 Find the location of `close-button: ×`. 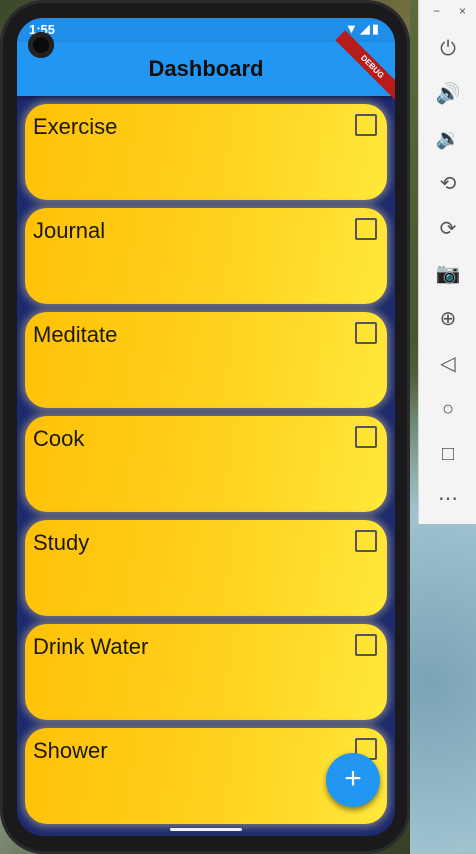

close-button: × is located at coordinates (462, 11).